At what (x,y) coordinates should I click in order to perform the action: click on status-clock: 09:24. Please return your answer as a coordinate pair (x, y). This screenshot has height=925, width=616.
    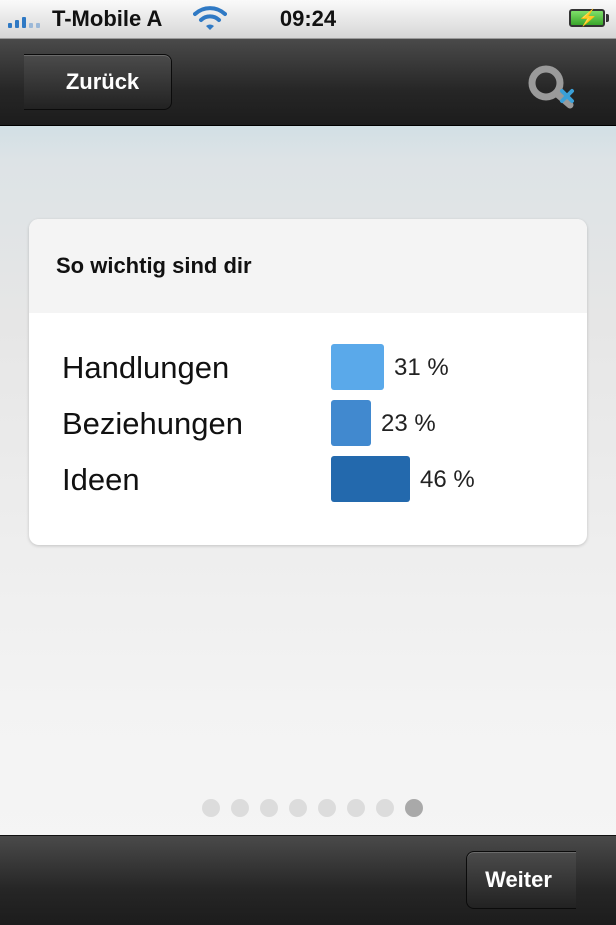
    Looking at the image, I should click on (308, 18).